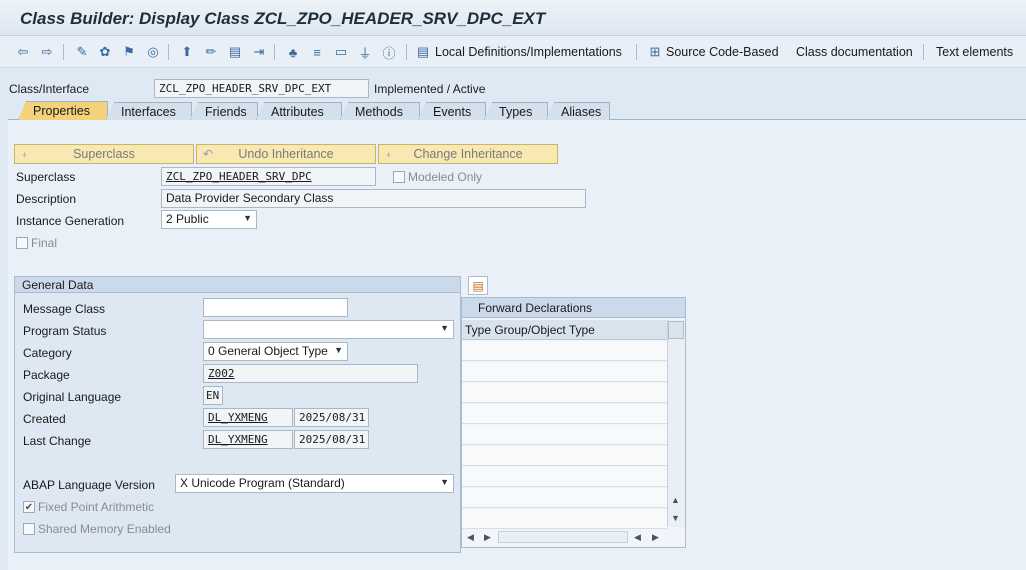 The image size is (1026, 570). Describe the element at coordinates (564, 330) in the screenshot. I see `type-group-column-header: Type Group/Object Type` at that location.